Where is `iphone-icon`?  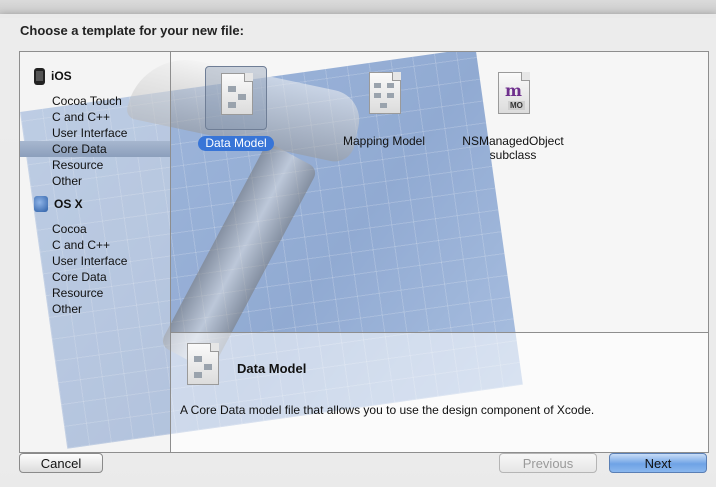
iphone-icon is located at coordinates (39, 76).